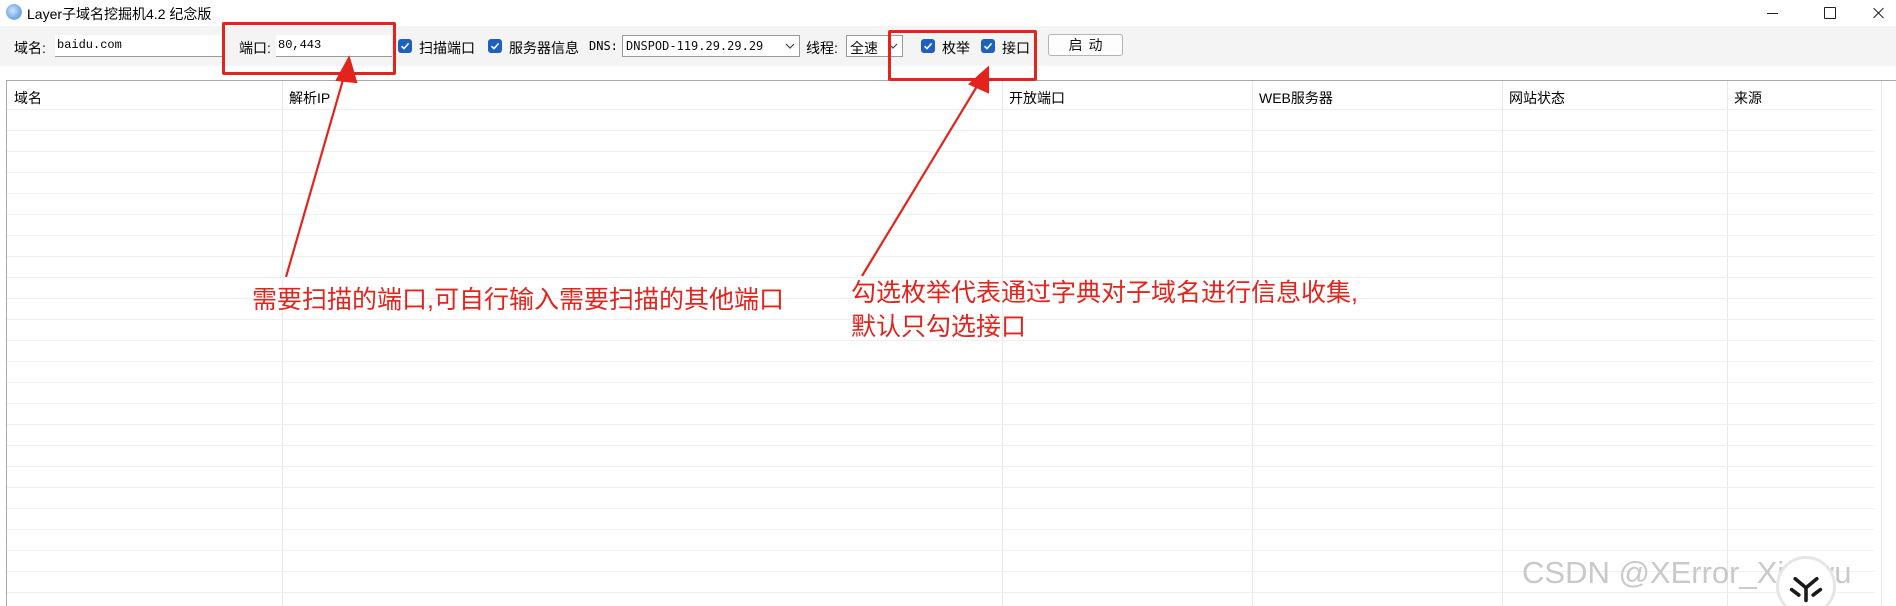  I want to click on vertical-scrollbar, so click(1888, 343).